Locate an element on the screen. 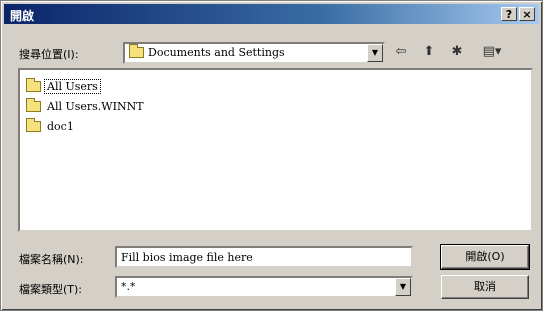  help-button: ? is located at coordinates (509, 14).